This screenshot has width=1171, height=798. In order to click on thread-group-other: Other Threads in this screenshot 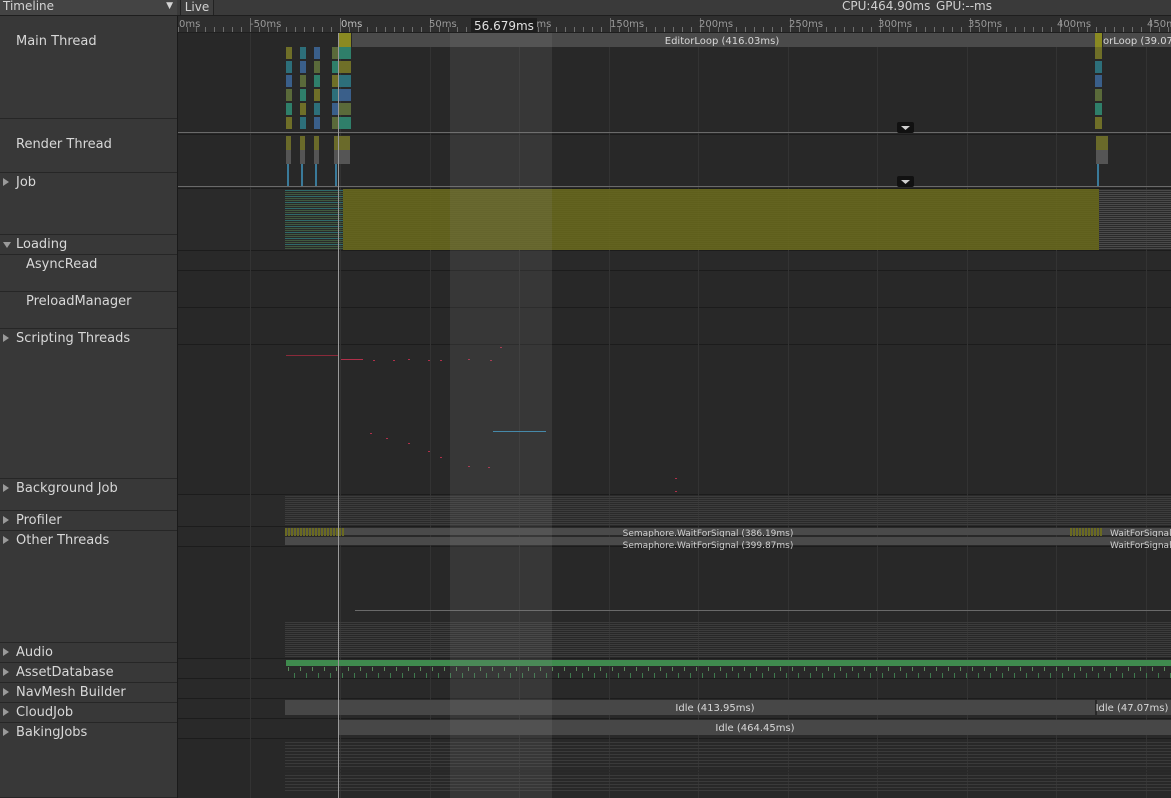, I will do `click(88, 587)`.